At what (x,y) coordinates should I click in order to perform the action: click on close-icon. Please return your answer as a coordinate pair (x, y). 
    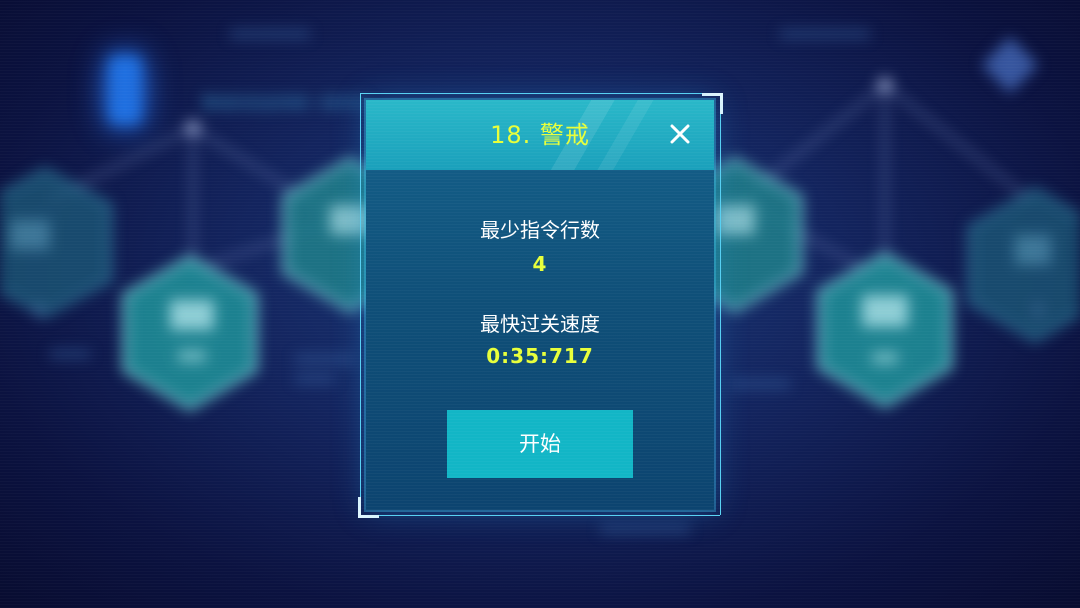
    Looking at the image, I should click on (680, 134).